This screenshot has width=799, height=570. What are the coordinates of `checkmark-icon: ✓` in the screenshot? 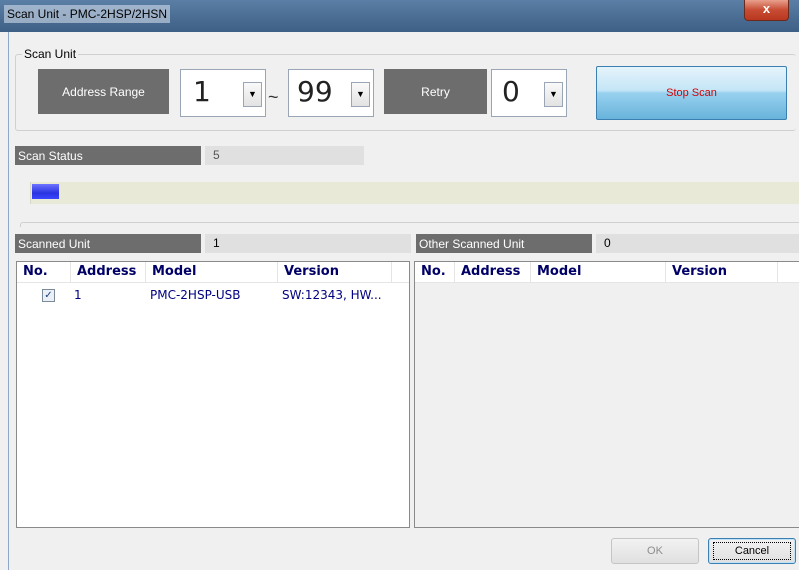 It's located at (48, 295).